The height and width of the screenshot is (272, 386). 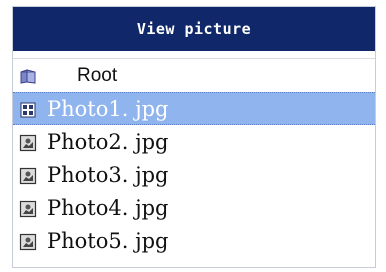 I want to click on tree-item-label: Photo4. jpg, so click(x=108, y=207).